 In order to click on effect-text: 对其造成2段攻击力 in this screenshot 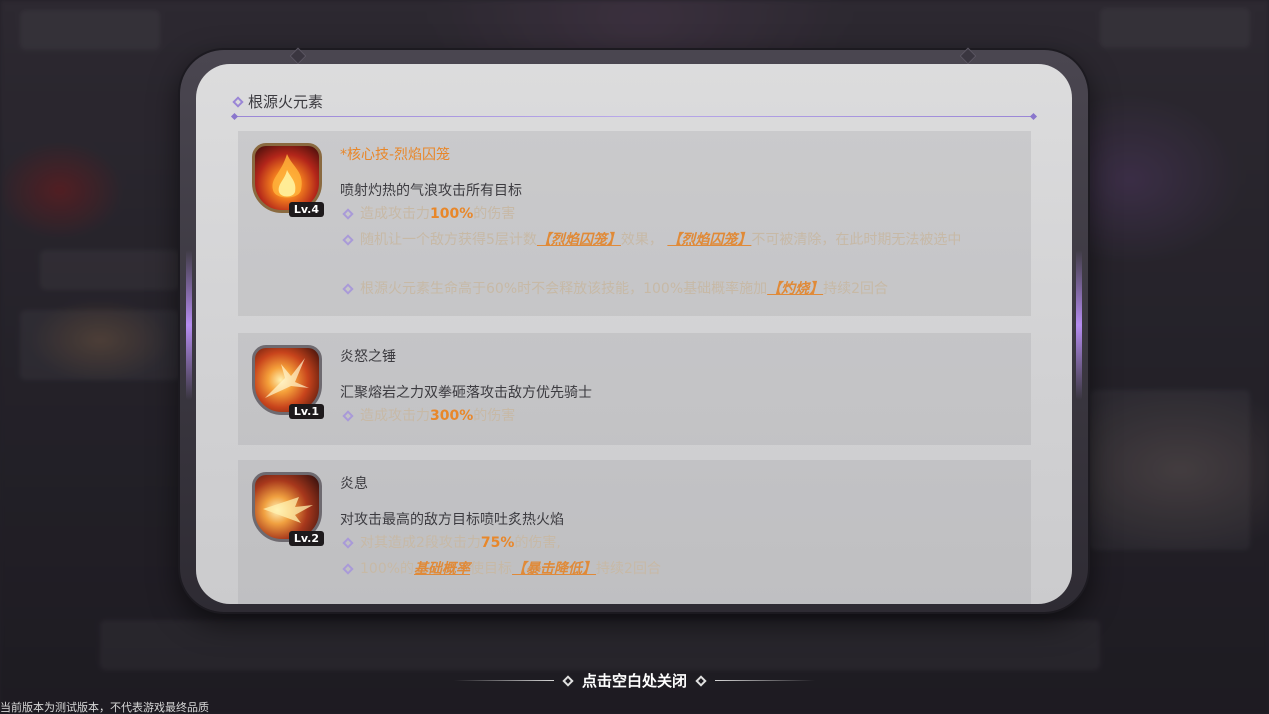, I will do `click(420, 543)`.